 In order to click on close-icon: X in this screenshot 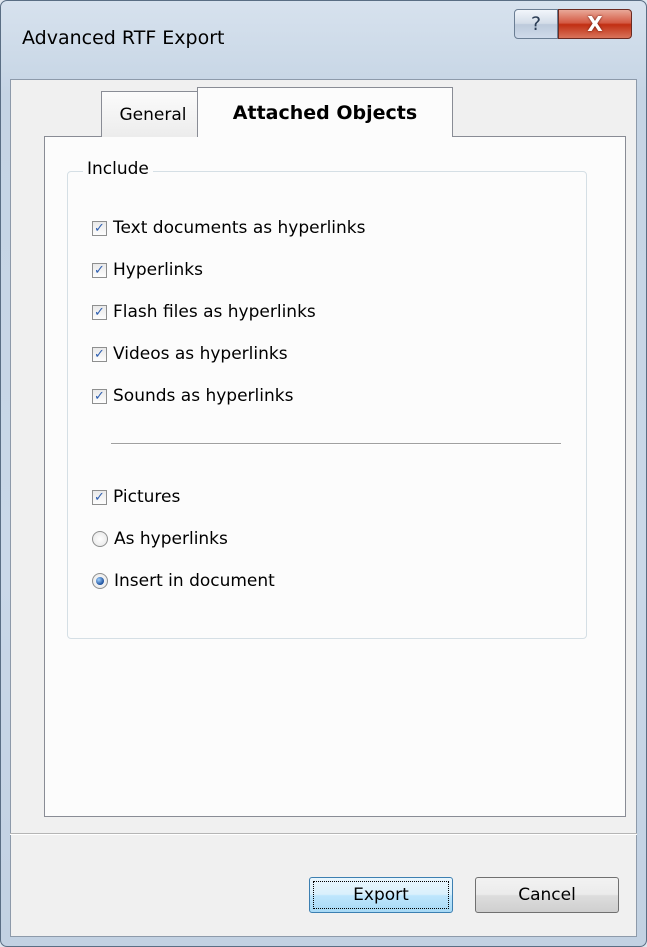, I will do `click(595, 24)`.